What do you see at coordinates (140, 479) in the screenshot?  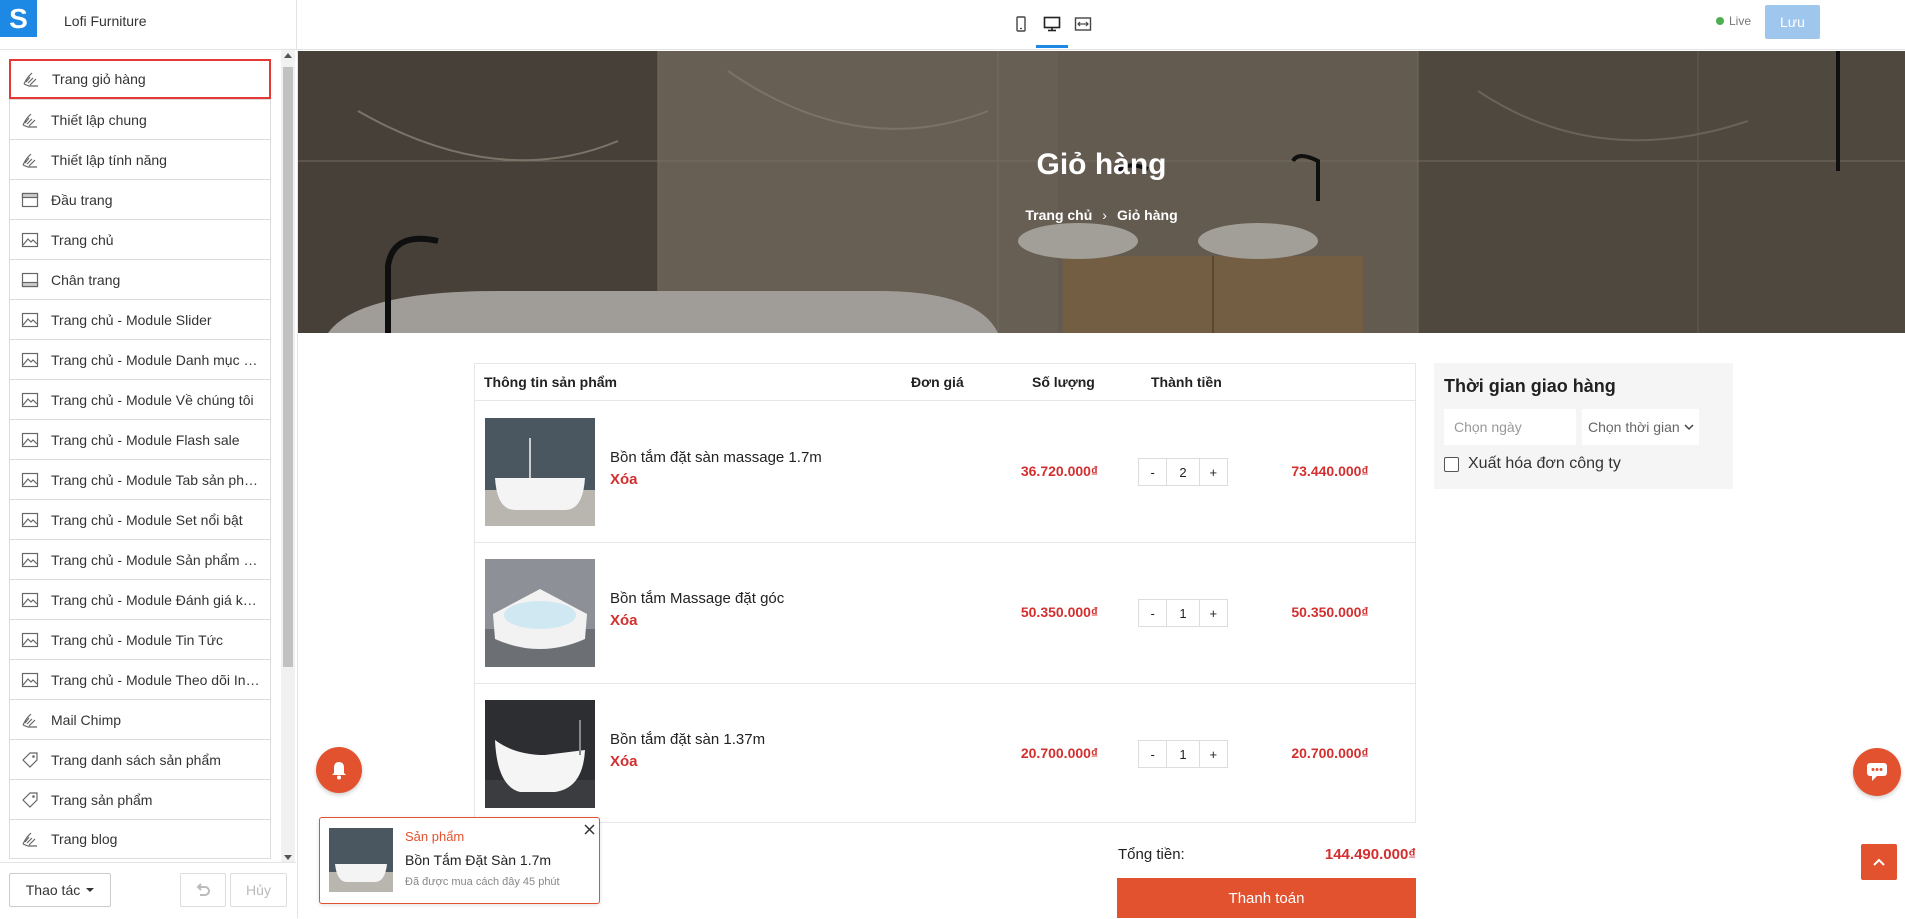 I see `sidebar-item: Trang chủ - Module Tab sản phẩm` at bounding box center [140, 479].